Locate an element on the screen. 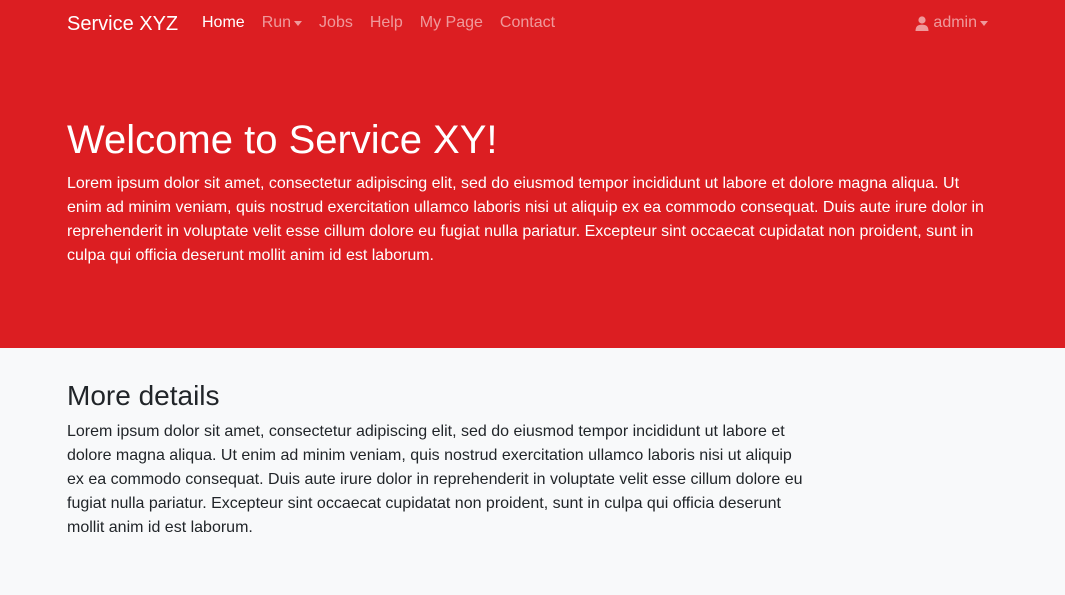 This screenshot has height=595, width=1065. brand-link: Service XYZ is located at coordinates (122, 24).